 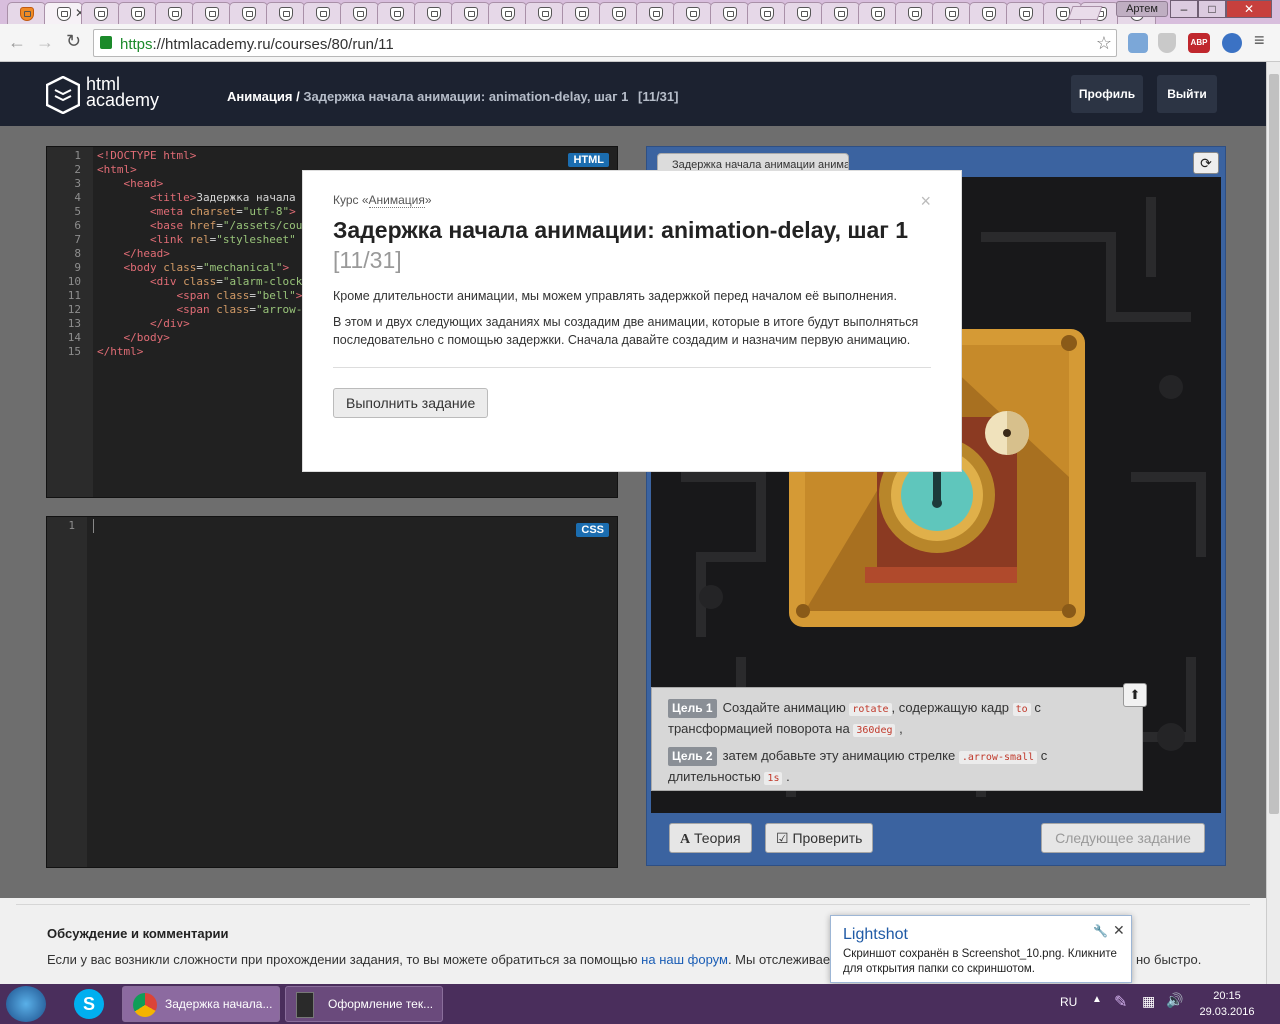 I want to click on window-close-button: ✕, so click(x=1249, y=9).